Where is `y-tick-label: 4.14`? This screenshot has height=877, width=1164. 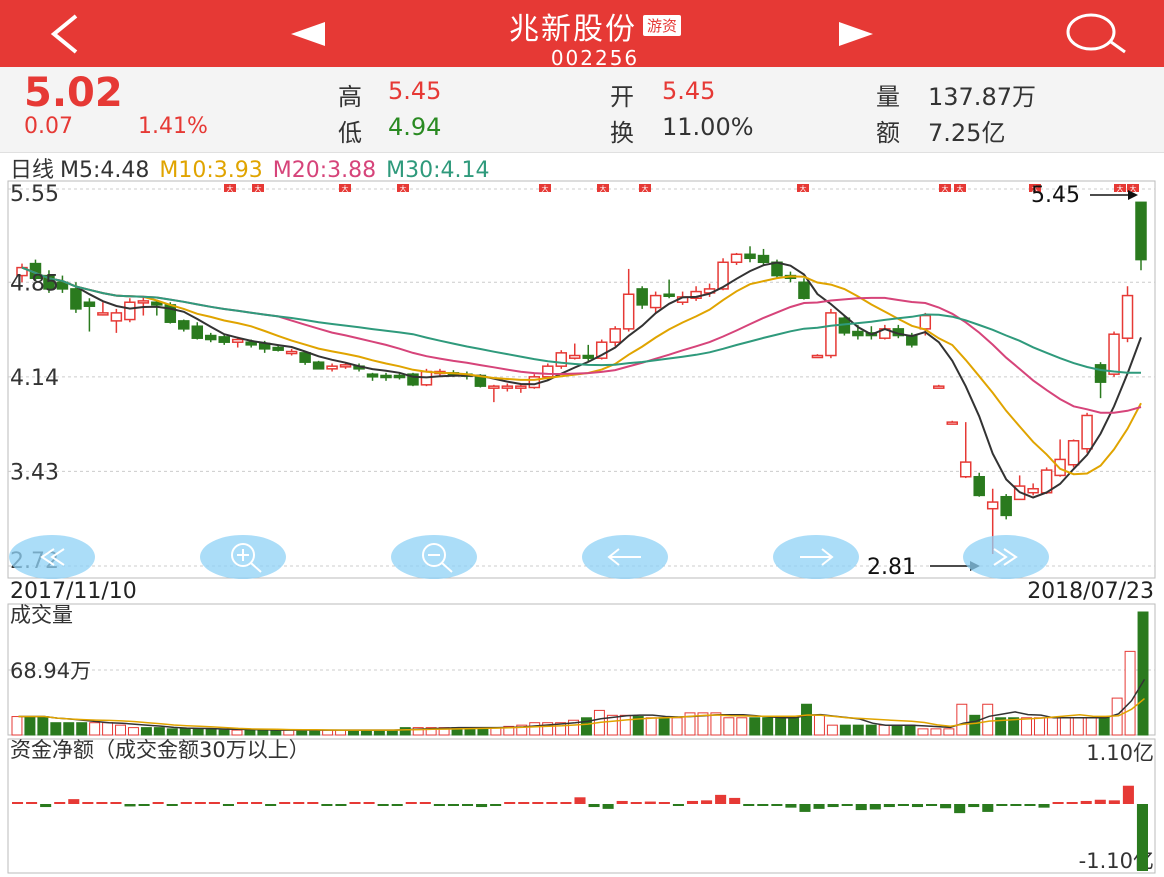
y-tick-label: 4.14 is located at coordinates (34, 378).